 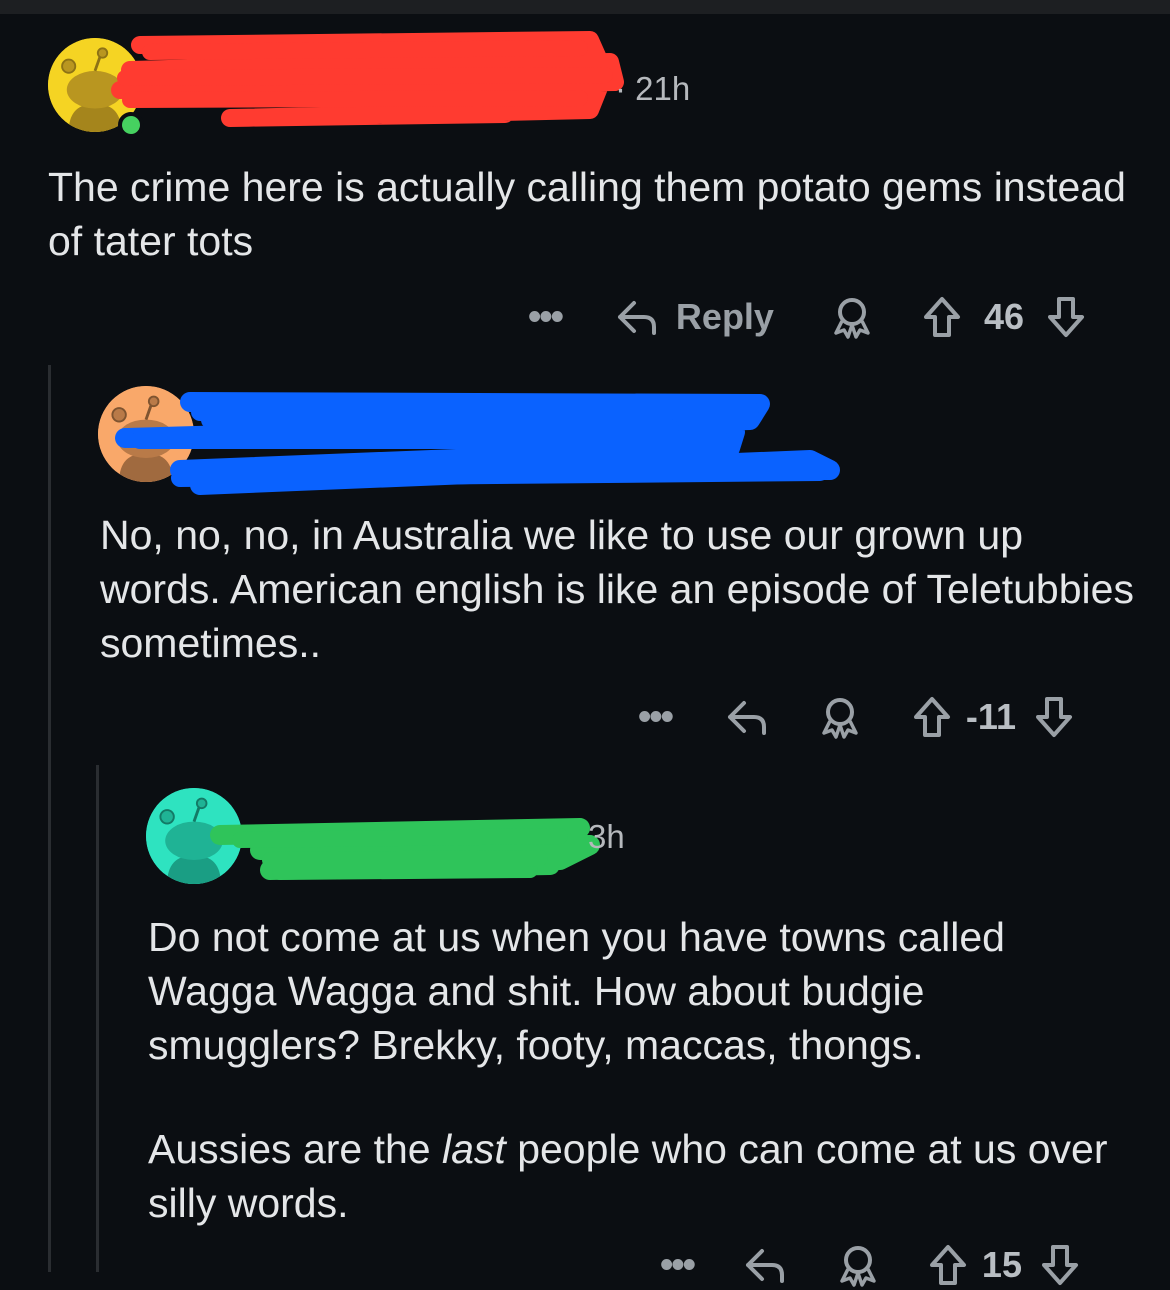 I want to click on comment-actions: ••• 15, so click(x=870, y=1265).